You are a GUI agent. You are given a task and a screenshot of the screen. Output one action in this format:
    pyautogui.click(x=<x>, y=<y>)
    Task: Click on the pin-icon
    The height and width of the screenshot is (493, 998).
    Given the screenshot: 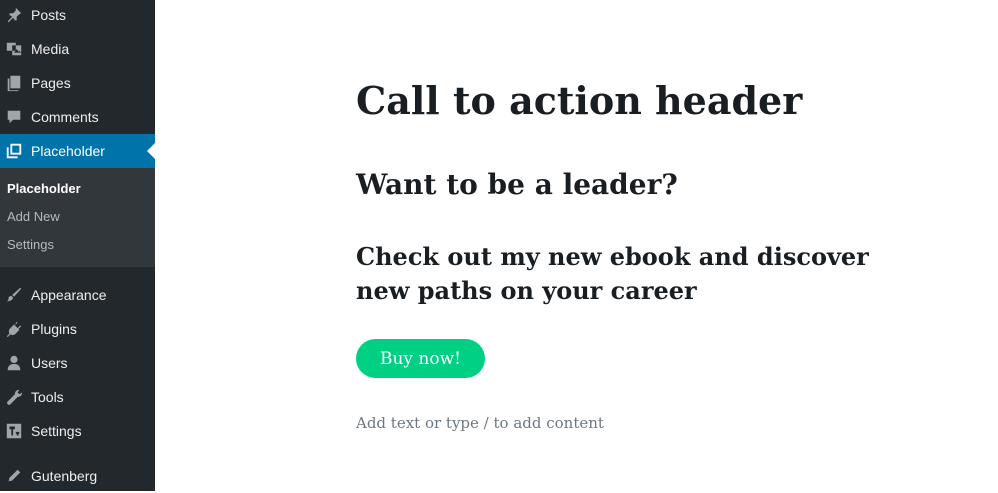 What is the action you would take?
    pyautogui.click(x=14, y=15)
    